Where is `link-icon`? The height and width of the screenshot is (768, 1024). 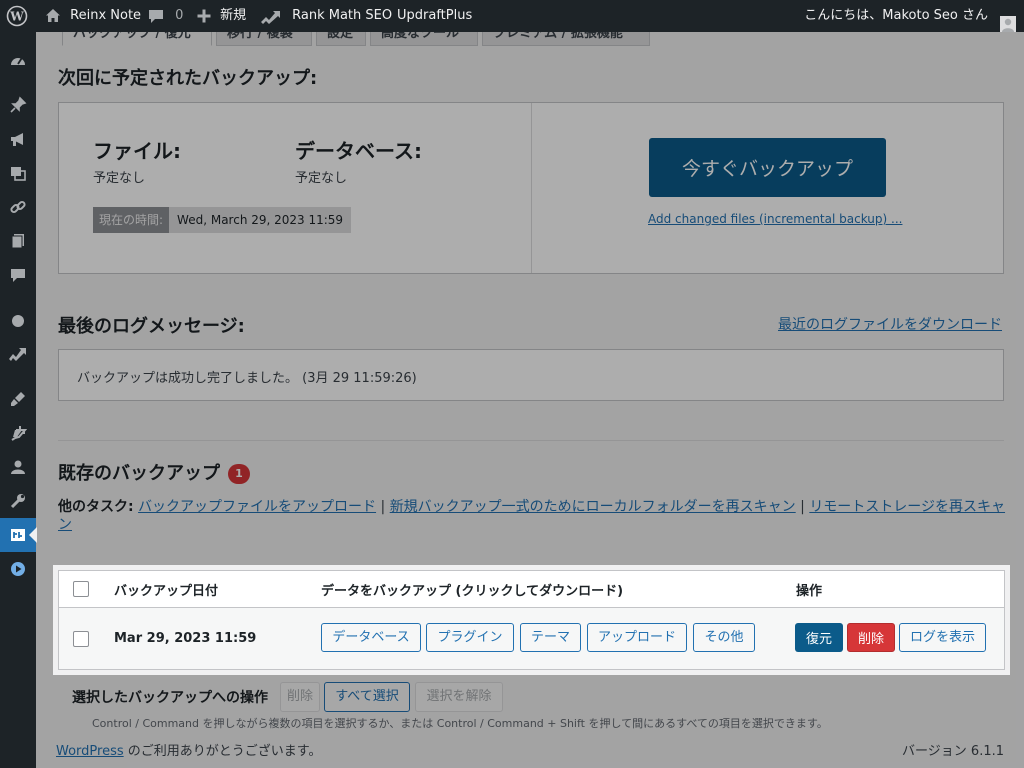
link-icon is located at coordinates (18, 207).